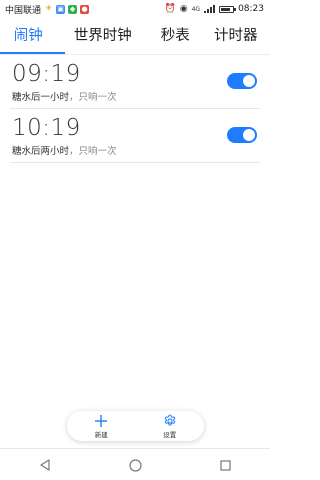 Image resolution: width=320 pixels, height=480 pixels. I want to click on battery-icon, so click(228, 9).